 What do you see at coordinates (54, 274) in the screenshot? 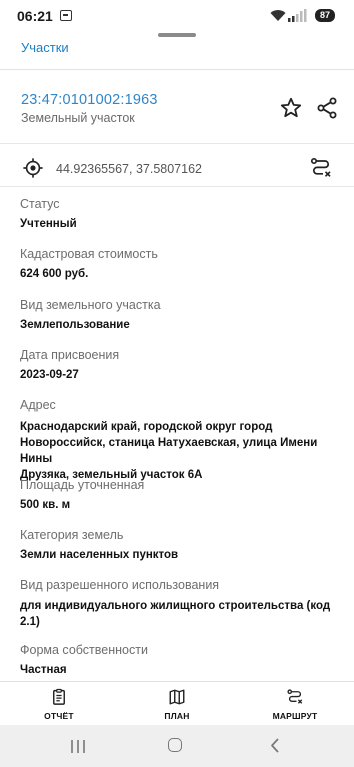
I see `cadastral-value-value: 624 600 руб.` at bounding box center [54, 274].